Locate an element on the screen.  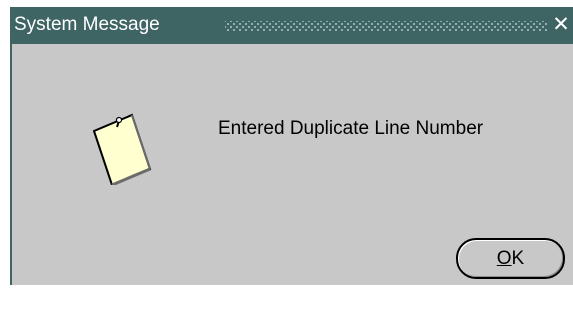
ok-mnemonic: O is located at coordinates (504, 258).